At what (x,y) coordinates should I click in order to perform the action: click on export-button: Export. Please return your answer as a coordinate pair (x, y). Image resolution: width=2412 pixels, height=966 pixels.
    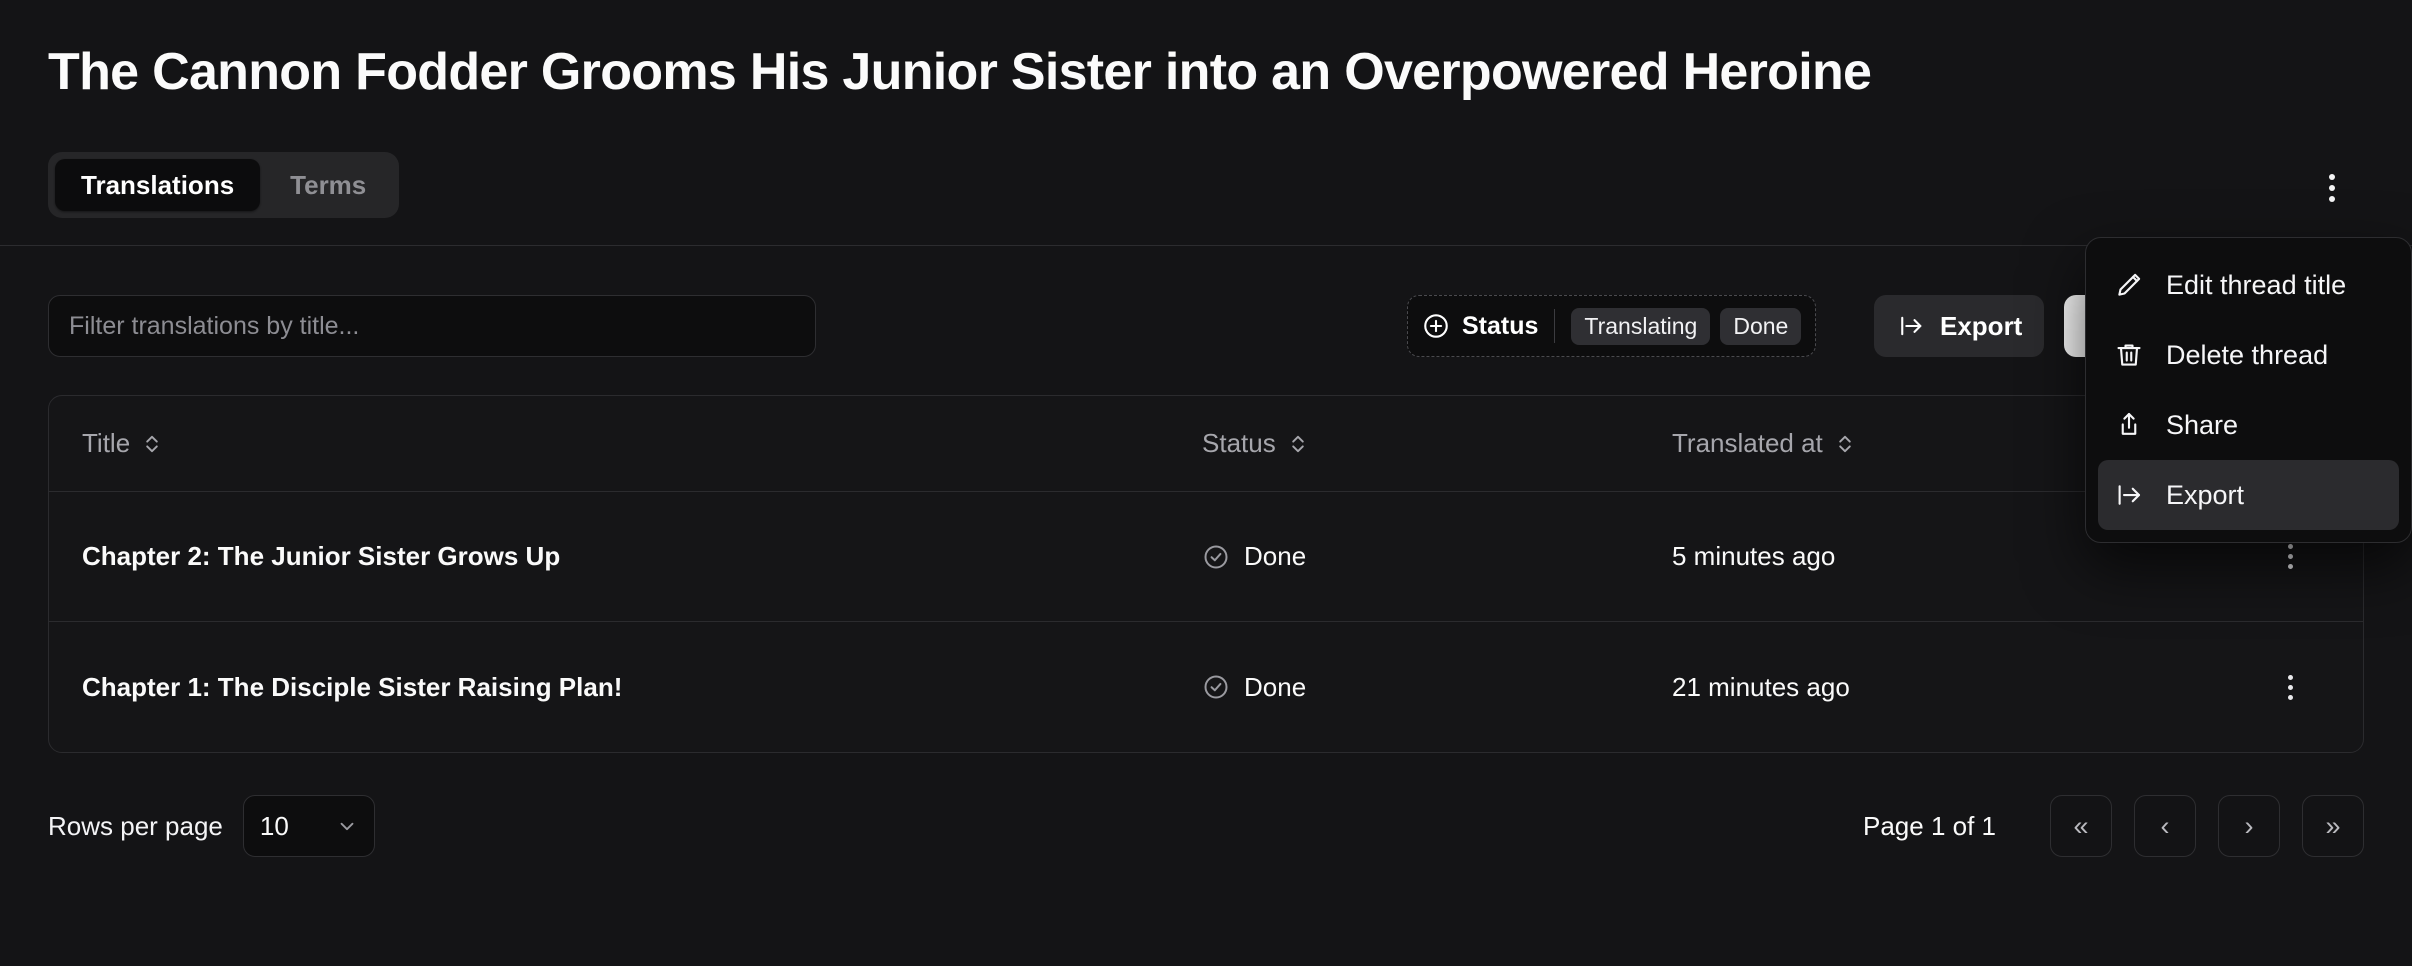
    Looking at the image, I should click on (1959, 326).